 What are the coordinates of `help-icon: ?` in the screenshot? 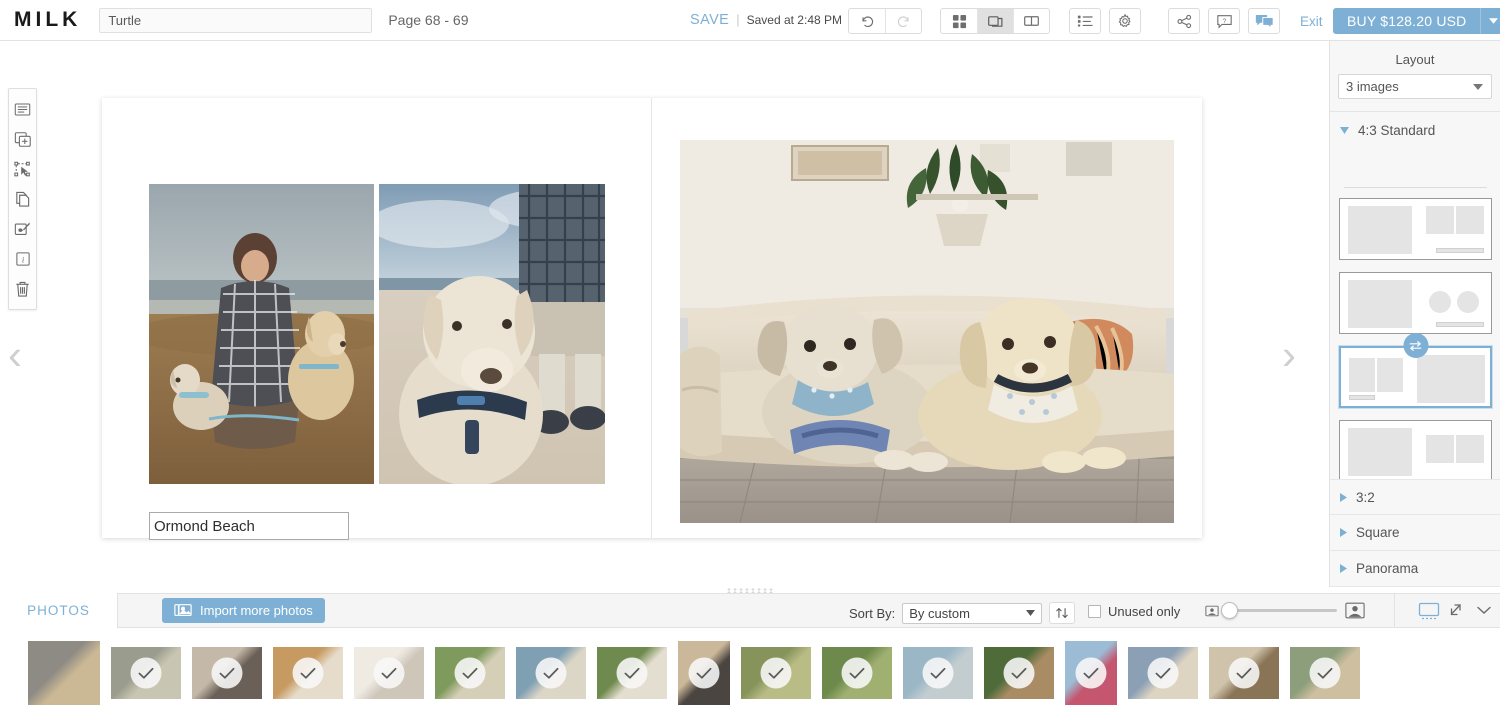 It's located at (1224, 21).